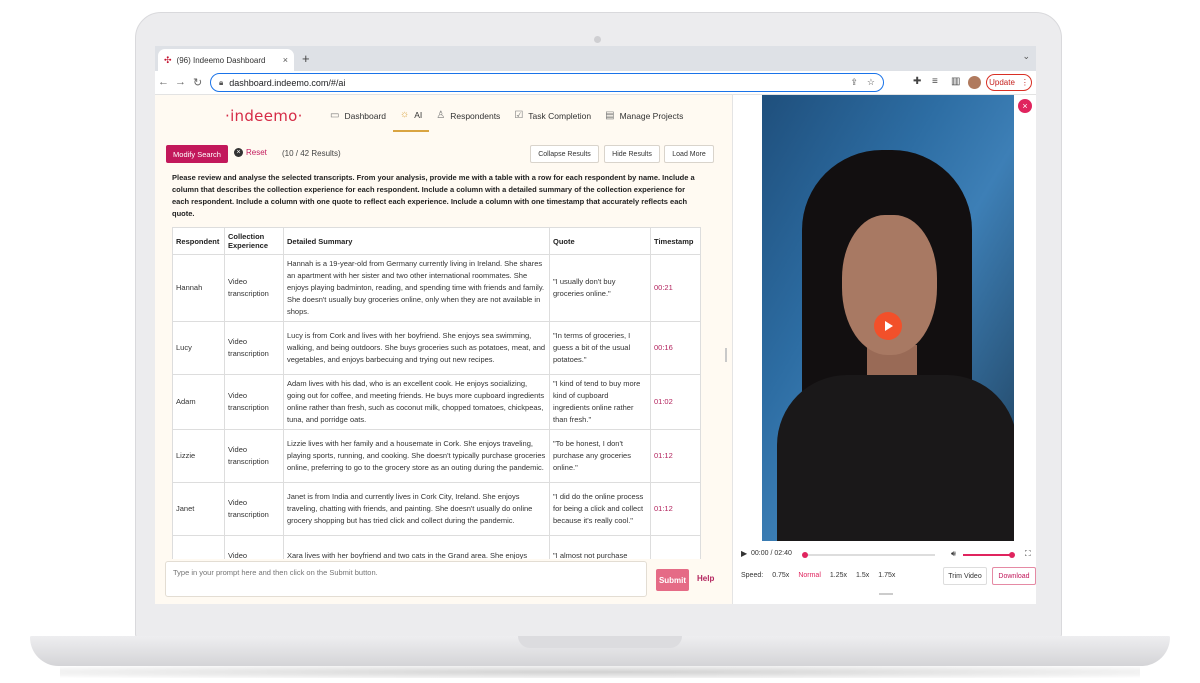  What do you see at coordinates (886, 575) in the screenshot?
I see `speed-option: 1.75x` at bounding box center [886, 575].